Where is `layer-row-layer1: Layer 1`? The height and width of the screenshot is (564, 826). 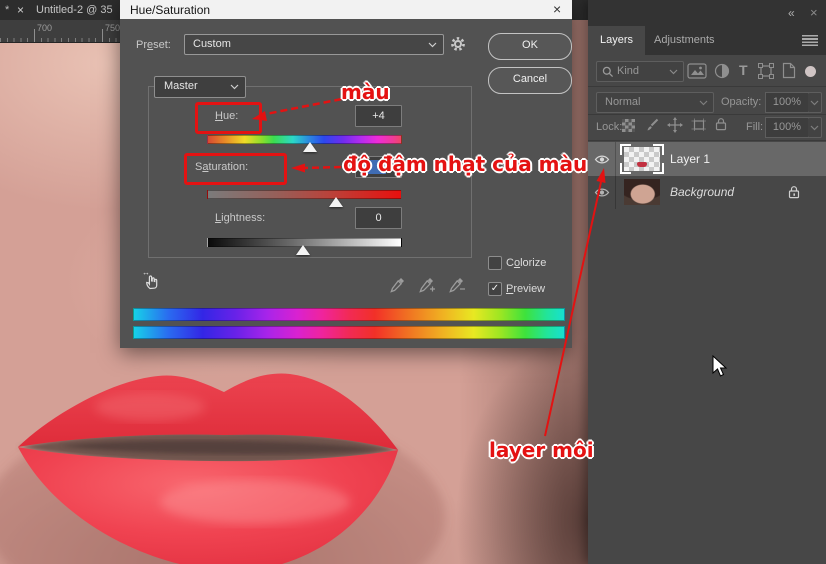 layer-row-layer1: Layer 1 is located at coordinates (707, 159).